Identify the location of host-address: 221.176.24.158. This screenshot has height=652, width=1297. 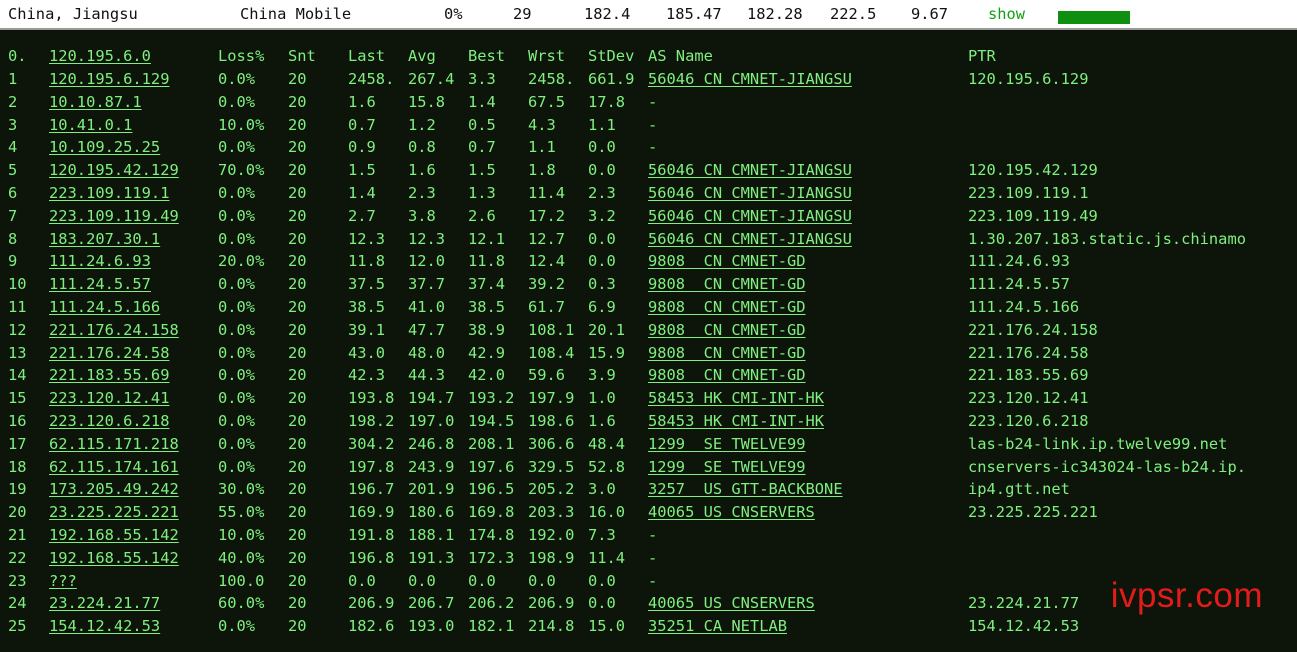
(114, 330).